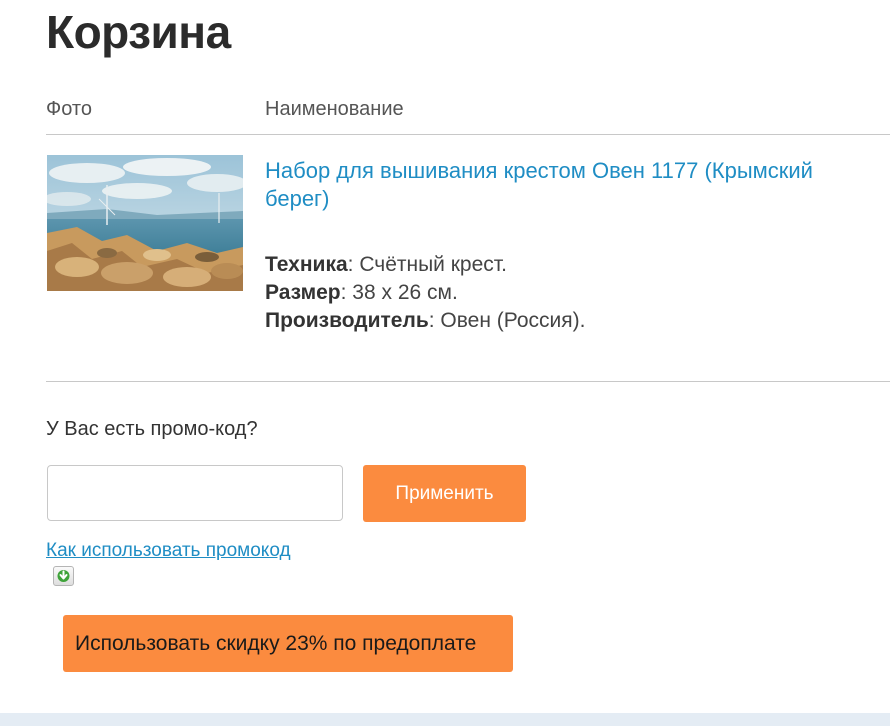 This screenshot has width=890, height=726. What do you see at coordinates (399, 292) in the screenshot?
I see `property-value: : 38 х 26 см.` at bounding box center [399, 292].